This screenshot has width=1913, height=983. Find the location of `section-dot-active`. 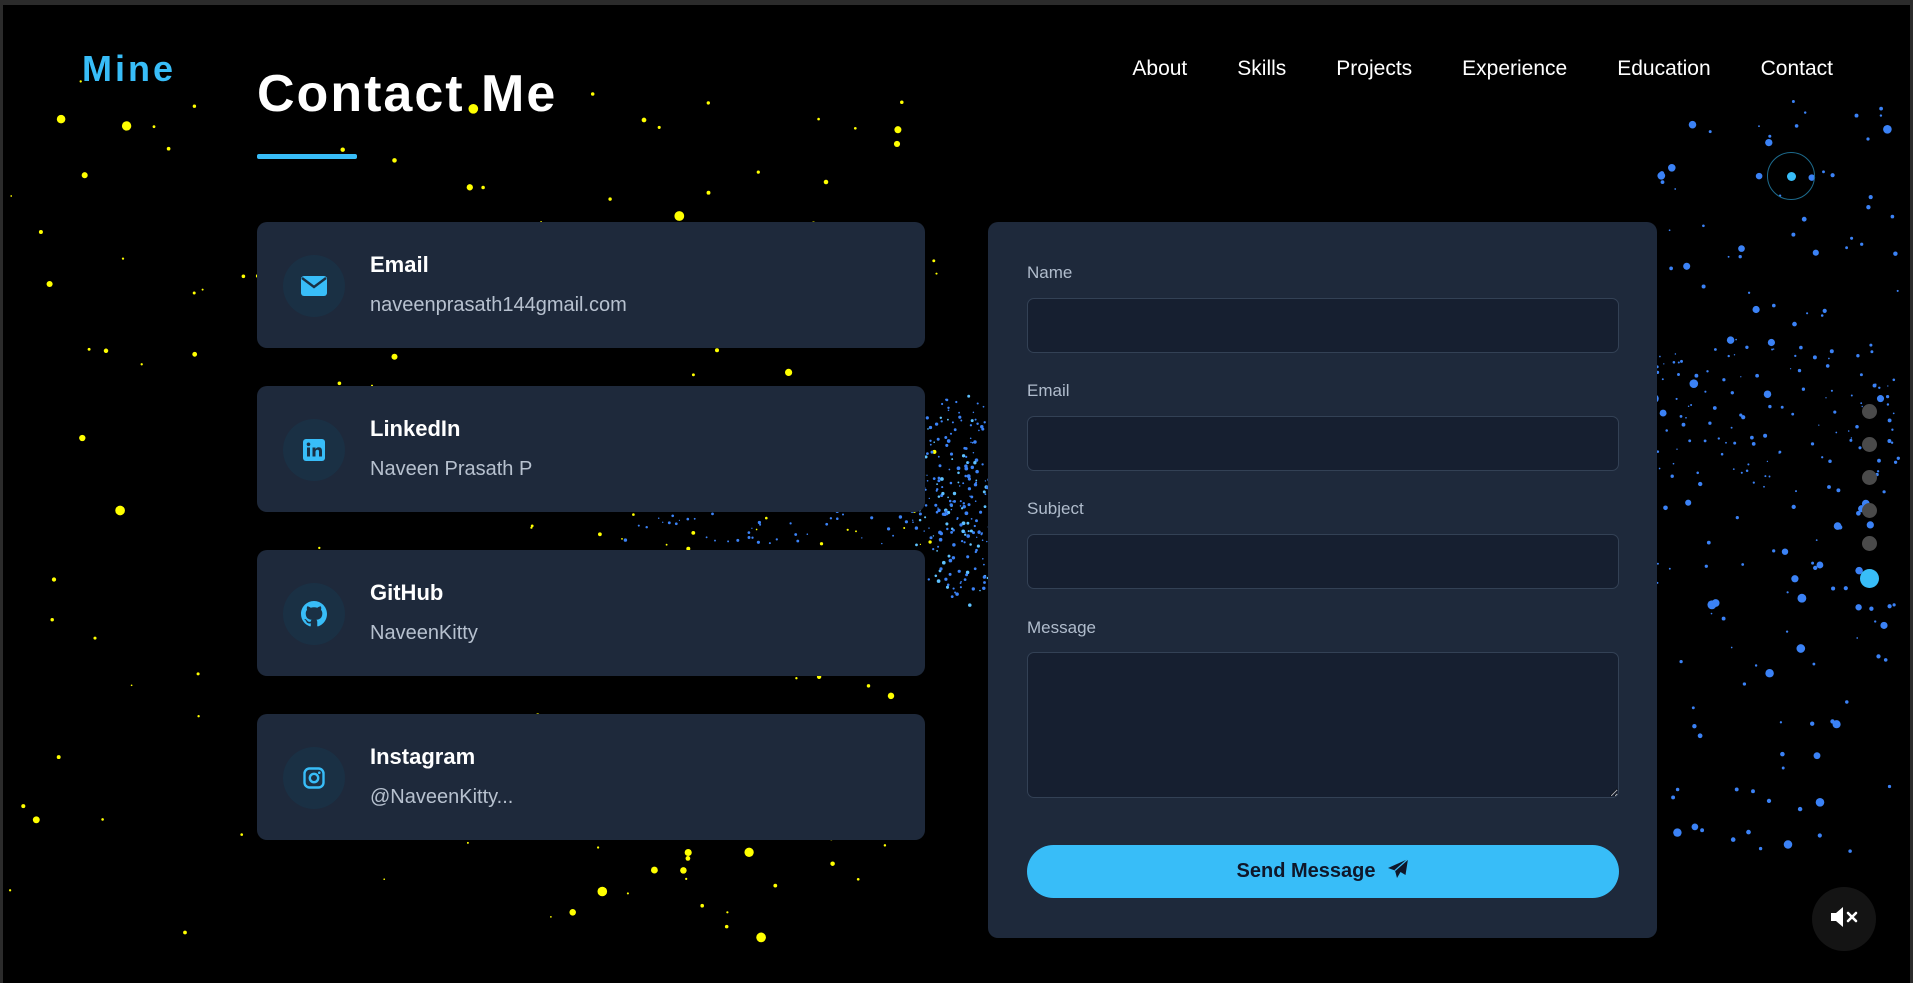

section-dot-active is located at coordinates (1869, 578).